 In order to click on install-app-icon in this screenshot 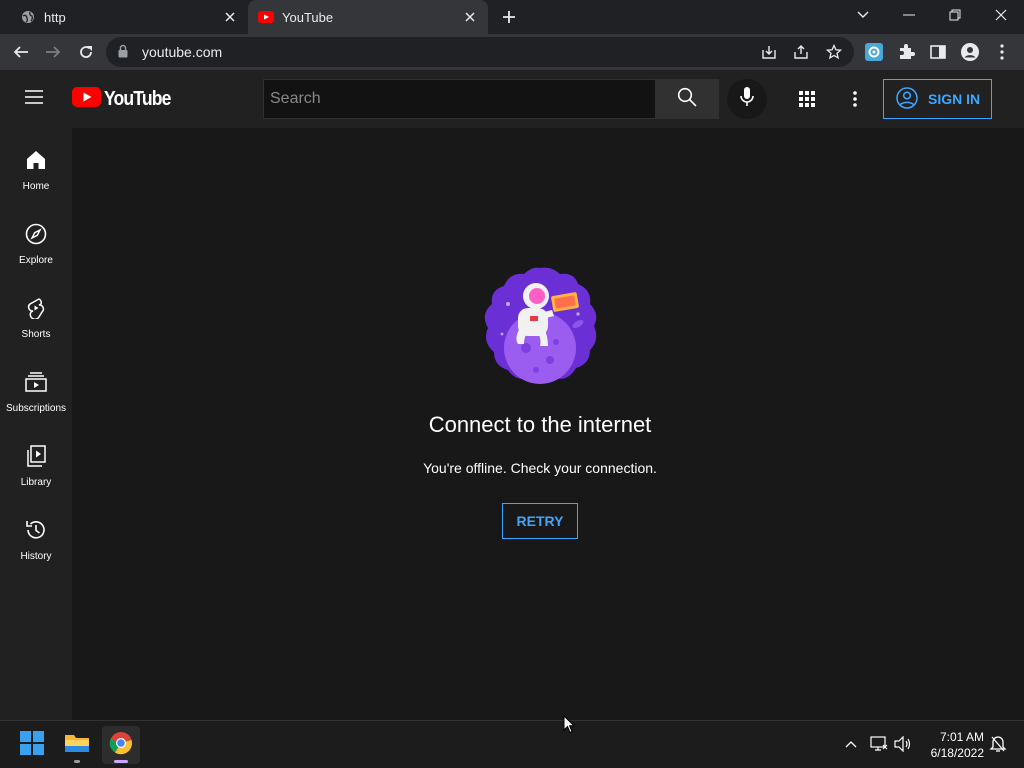, I will do `click(769, 52)`.